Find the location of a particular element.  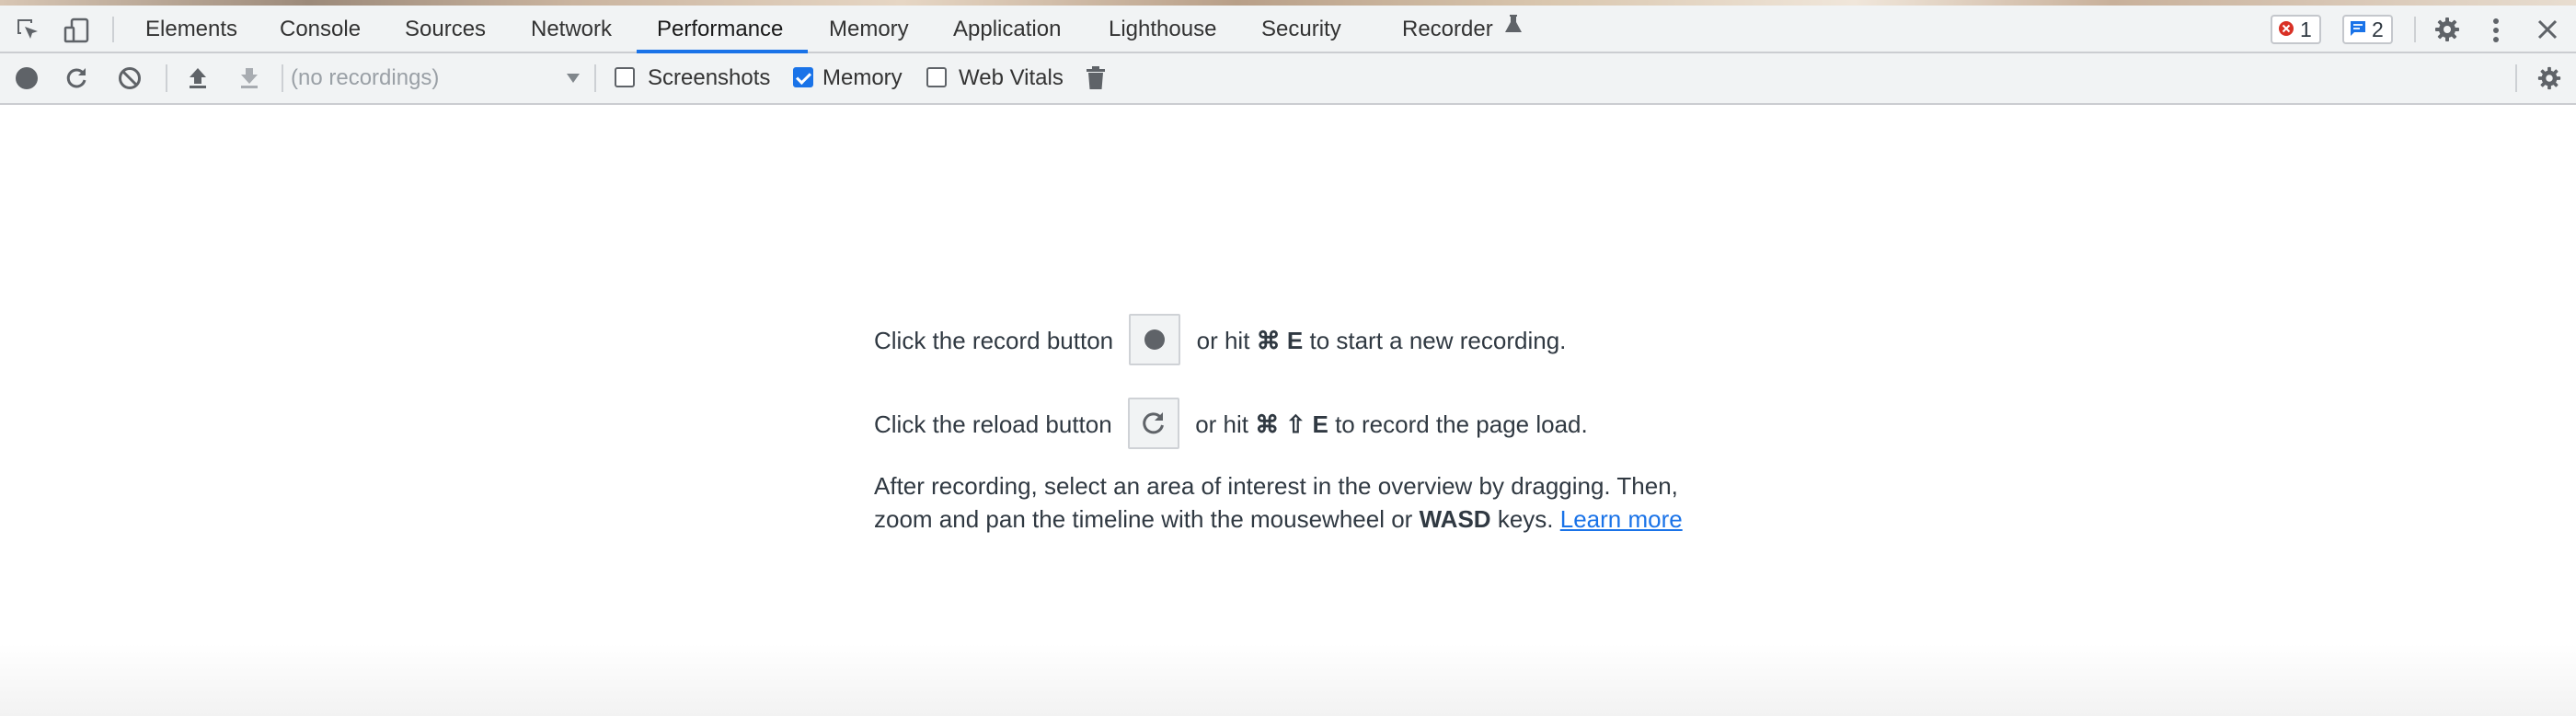

inspect-element-icon is located at coordinates (28, 30).